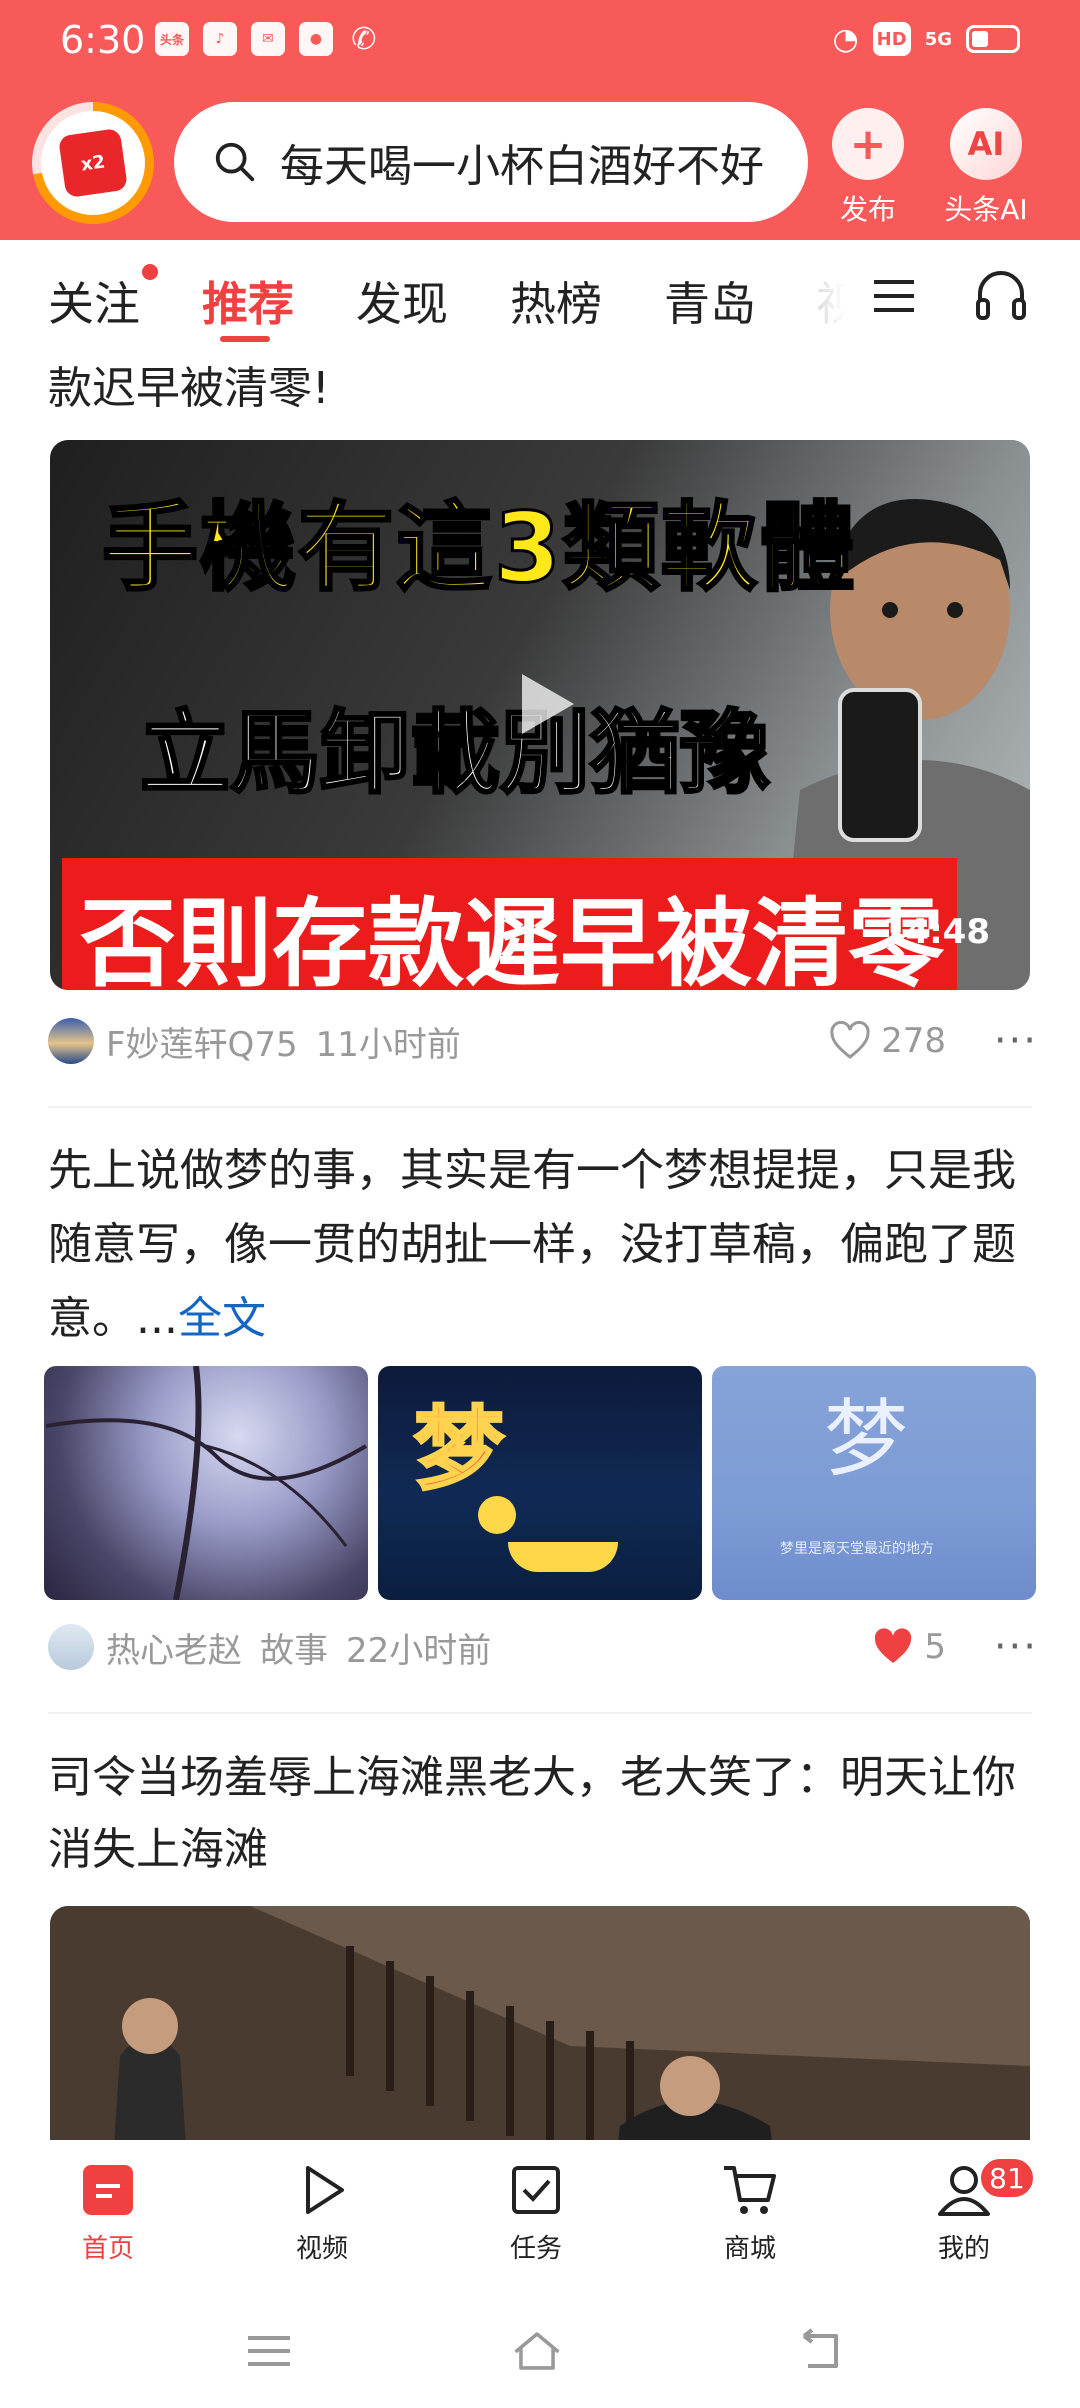 This screenshot has width=1080, height=2408. I want to click on smiley-icon, so click(497, 1515).